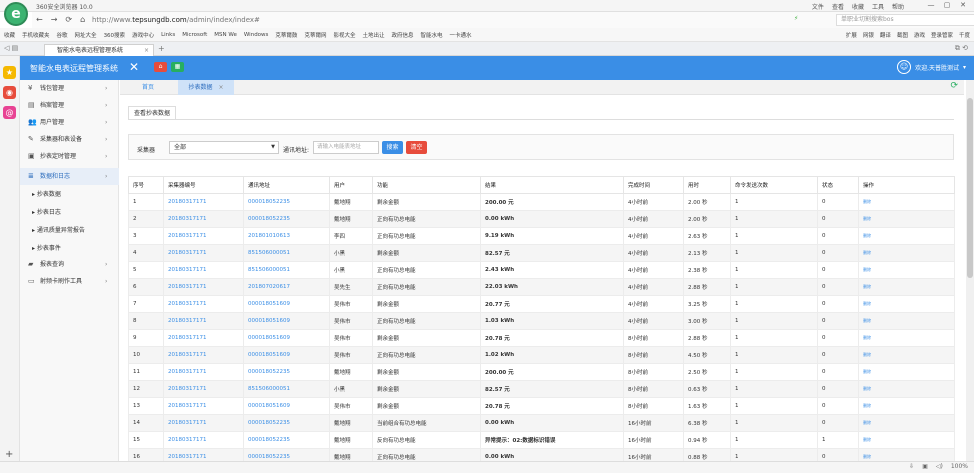 The image size is (974, 473). I want to click on sidebar-item-reports: ▰ 报表查询 ›, so click(69, 264).